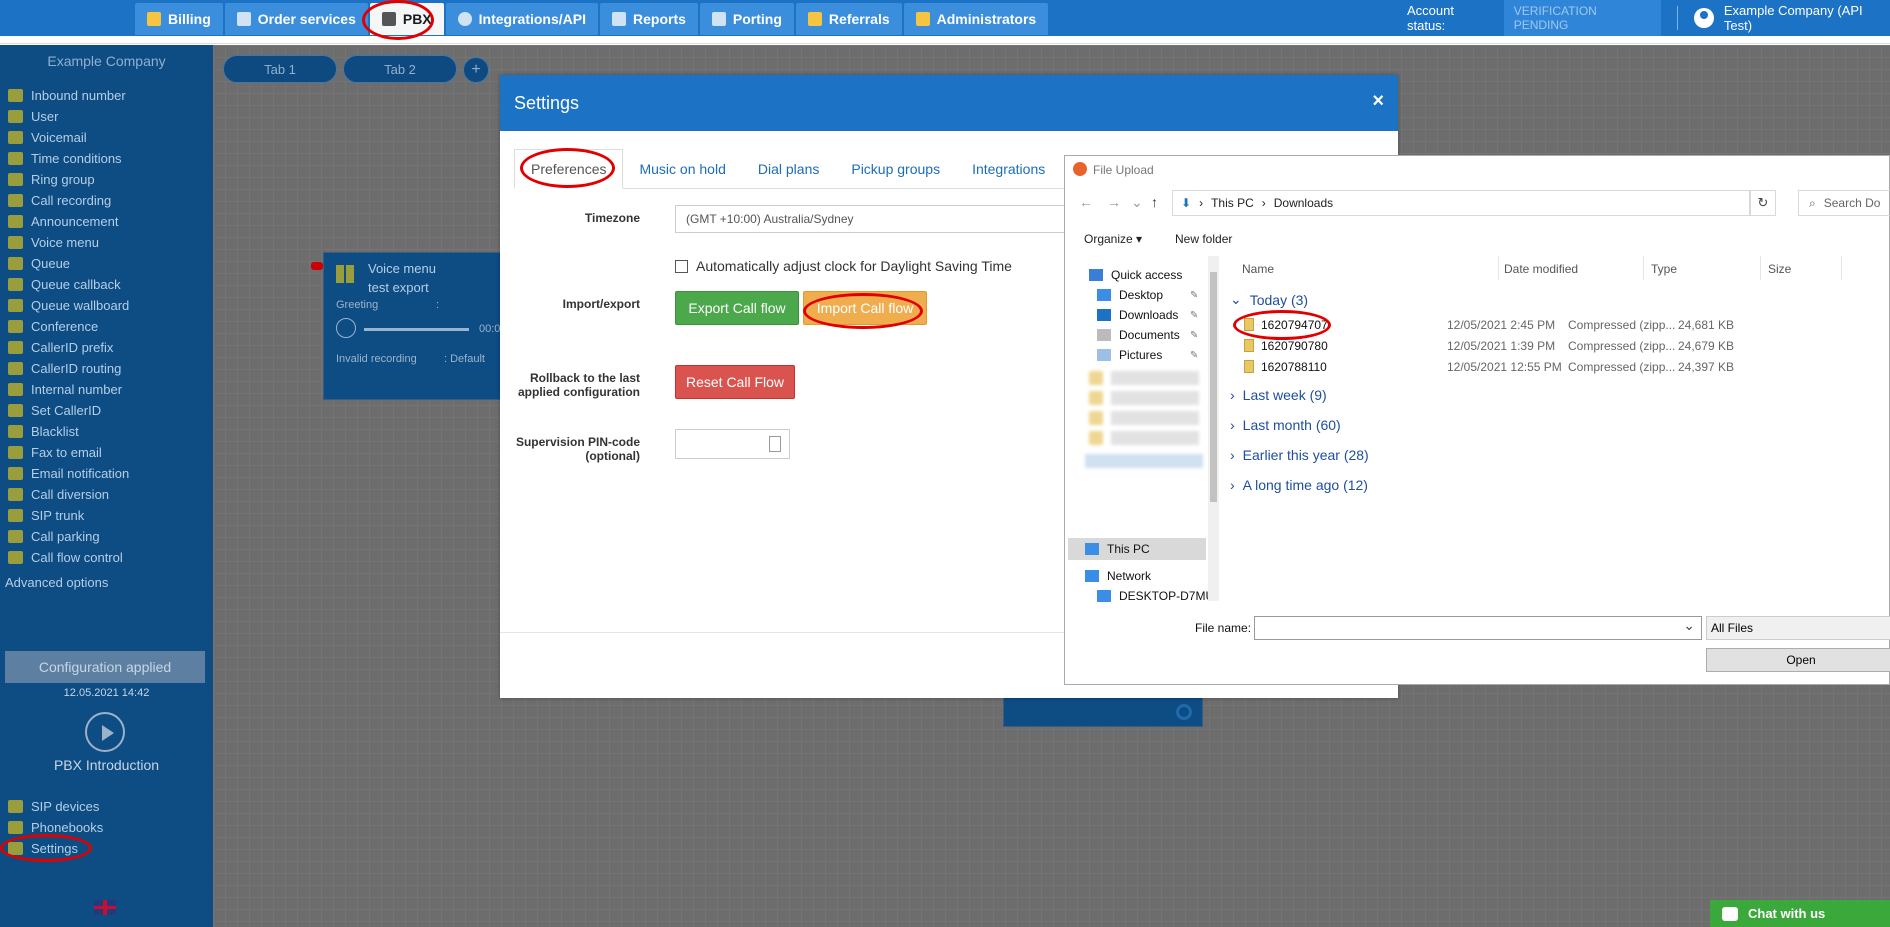  What do you see at coordinates (788, 169) in the screenshot?
I see `tab-dial-plans: Dial plans` at bounding box center [788, 169].